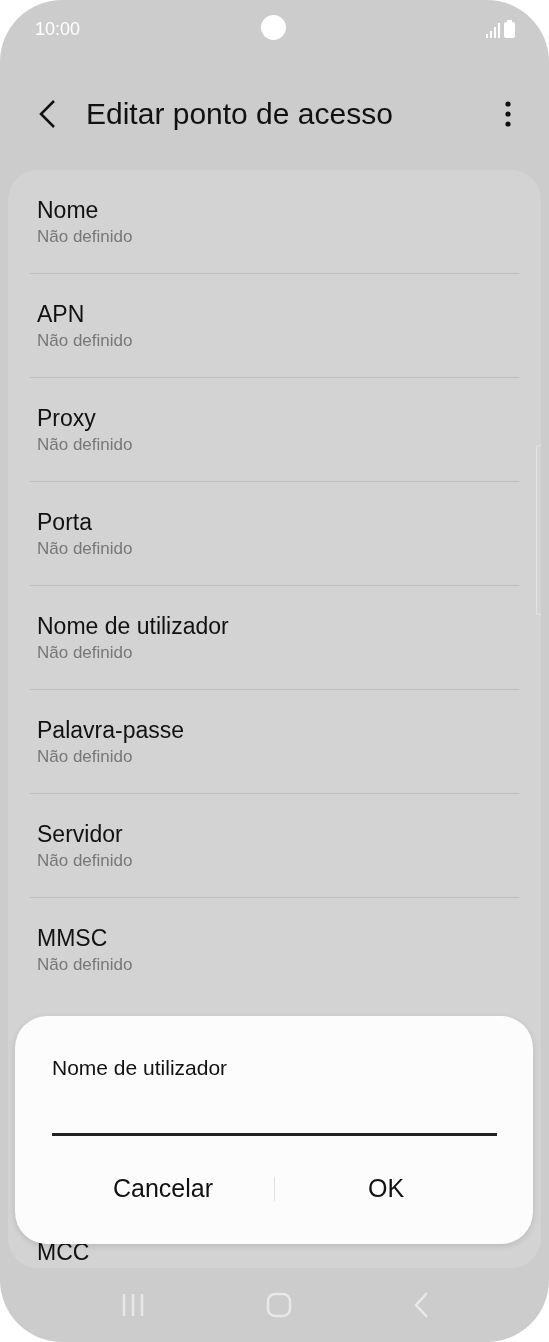  I want to click on setting-title: MMSC, so click(72, 938).